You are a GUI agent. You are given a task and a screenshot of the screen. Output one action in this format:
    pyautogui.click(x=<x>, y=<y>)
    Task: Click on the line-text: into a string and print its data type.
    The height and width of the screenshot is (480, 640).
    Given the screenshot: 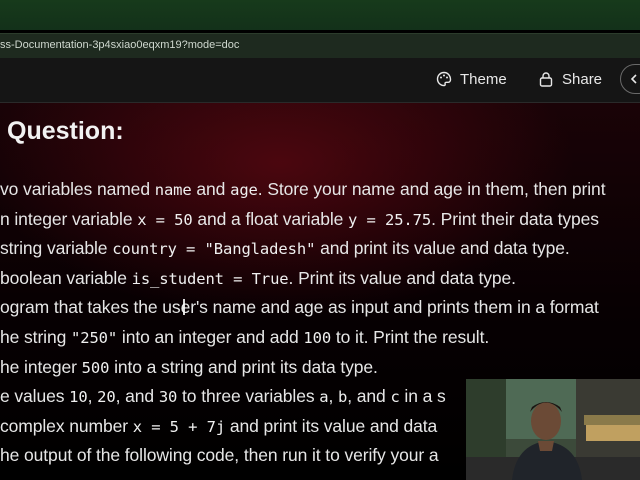 What is the action you would take?
    pyautogui.click(x=243, y=366)
    